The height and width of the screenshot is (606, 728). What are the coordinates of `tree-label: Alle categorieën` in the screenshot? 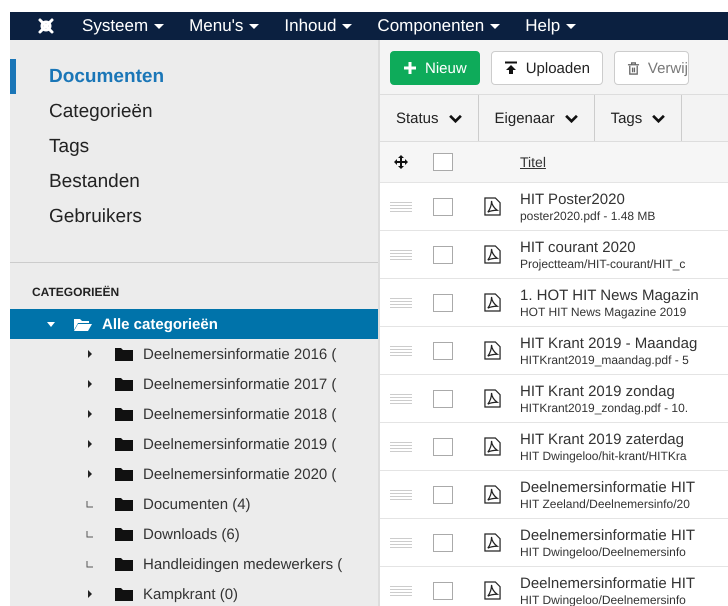 It's located at (160, 324).